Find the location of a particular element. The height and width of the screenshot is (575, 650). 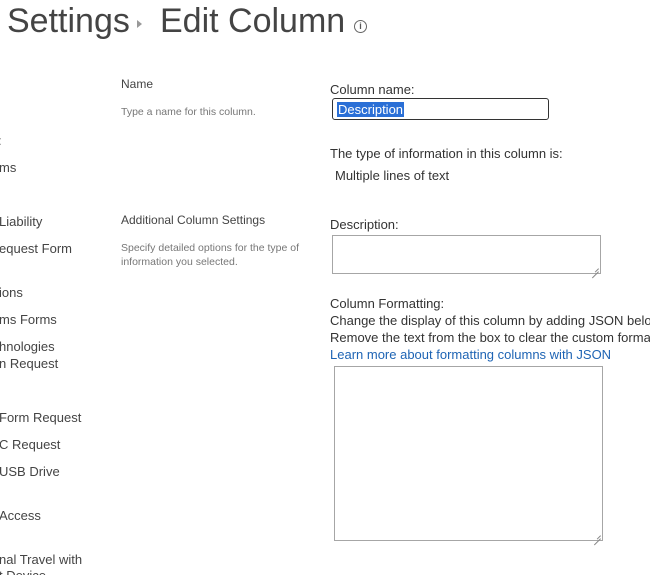

info-icon: i is located at coordinates (360, 26).